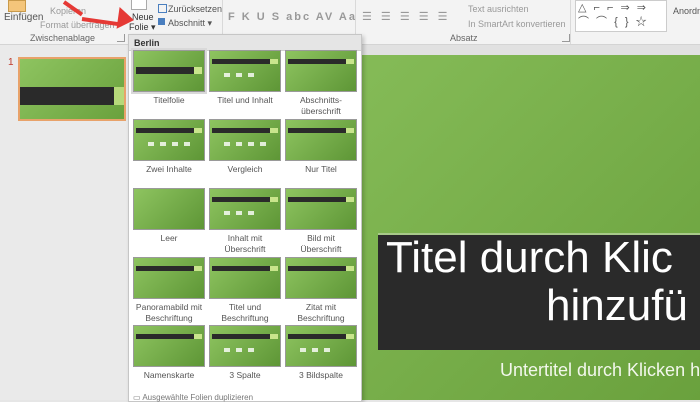  I want to click on section-icon, so click(161, 21).